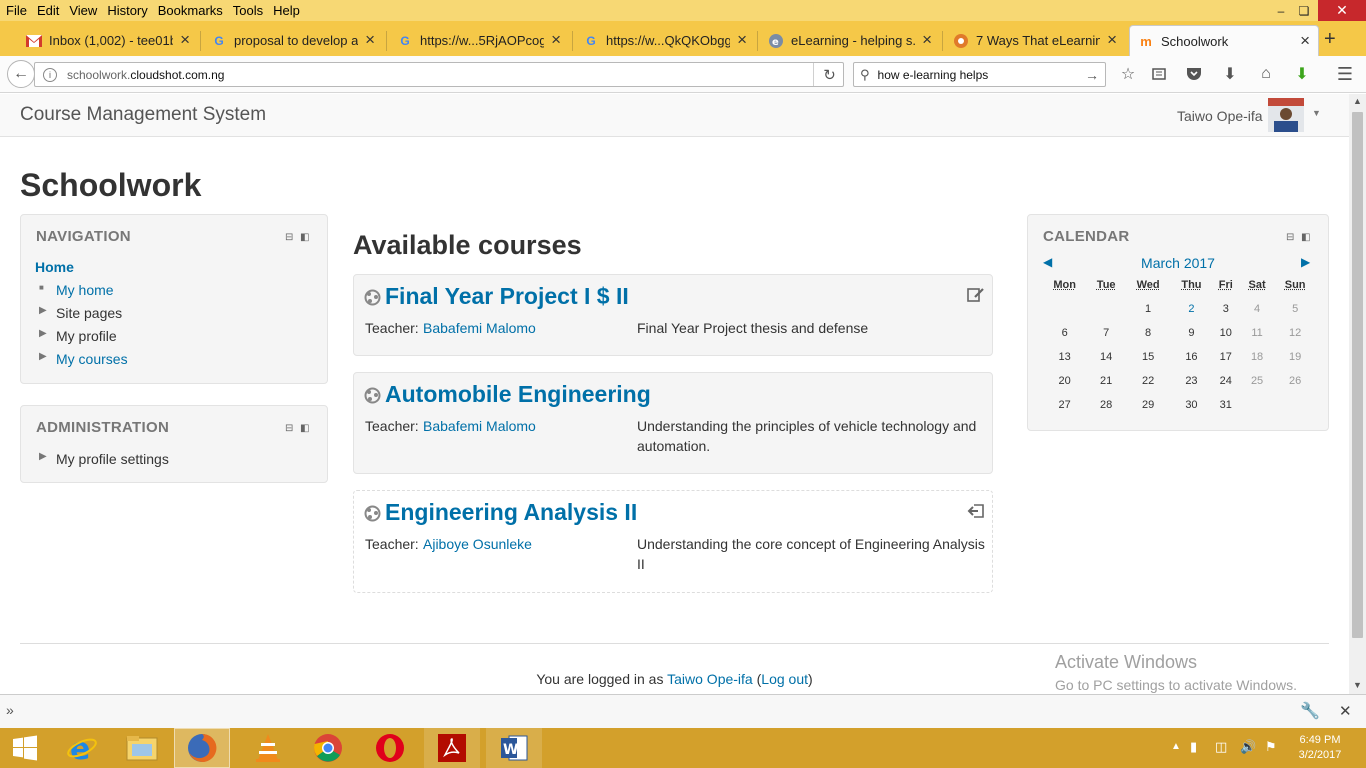 Image resolution: width=1366 pixels, height=768 pixels. Describe the element at coordinates (665, 40) in the screenshot. I see `tab-google-2: G https://w...QkQKObgg ×` at that location.